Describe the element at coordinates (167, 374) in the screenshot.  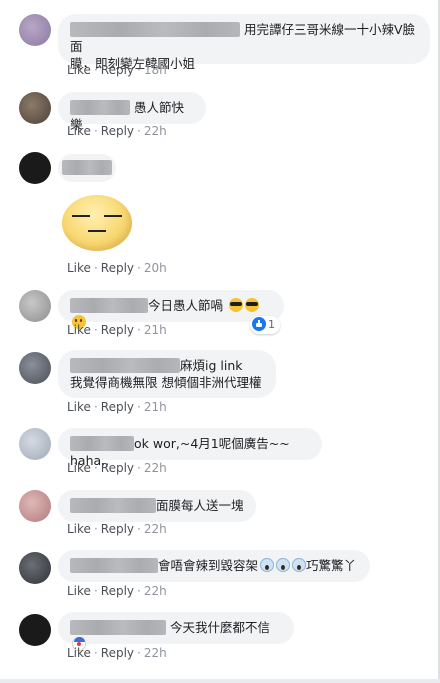
I see `comment-bubble: 麻煩ig link 我覺得商機無限 想傾個非洲代理權` at that location.